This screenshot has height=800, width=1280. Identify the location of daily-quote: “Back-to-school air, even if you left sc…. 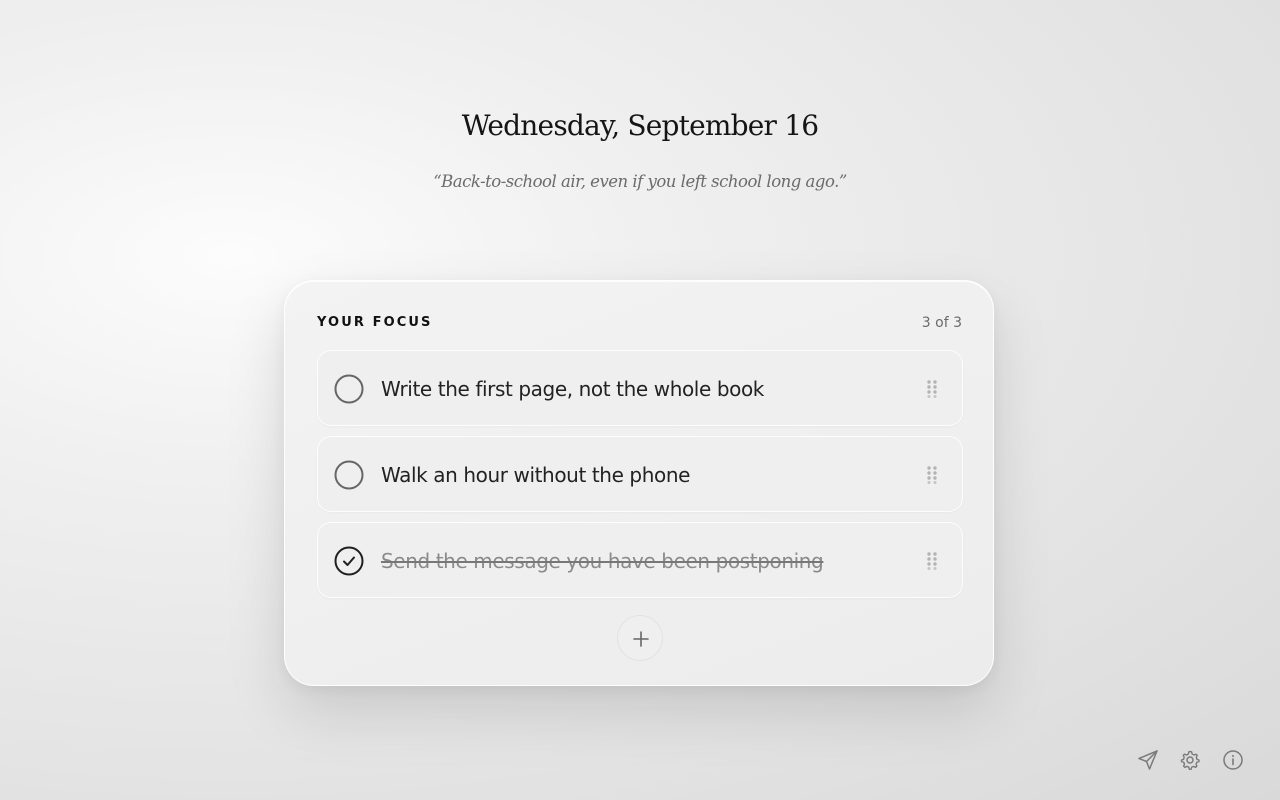
(640, 181).